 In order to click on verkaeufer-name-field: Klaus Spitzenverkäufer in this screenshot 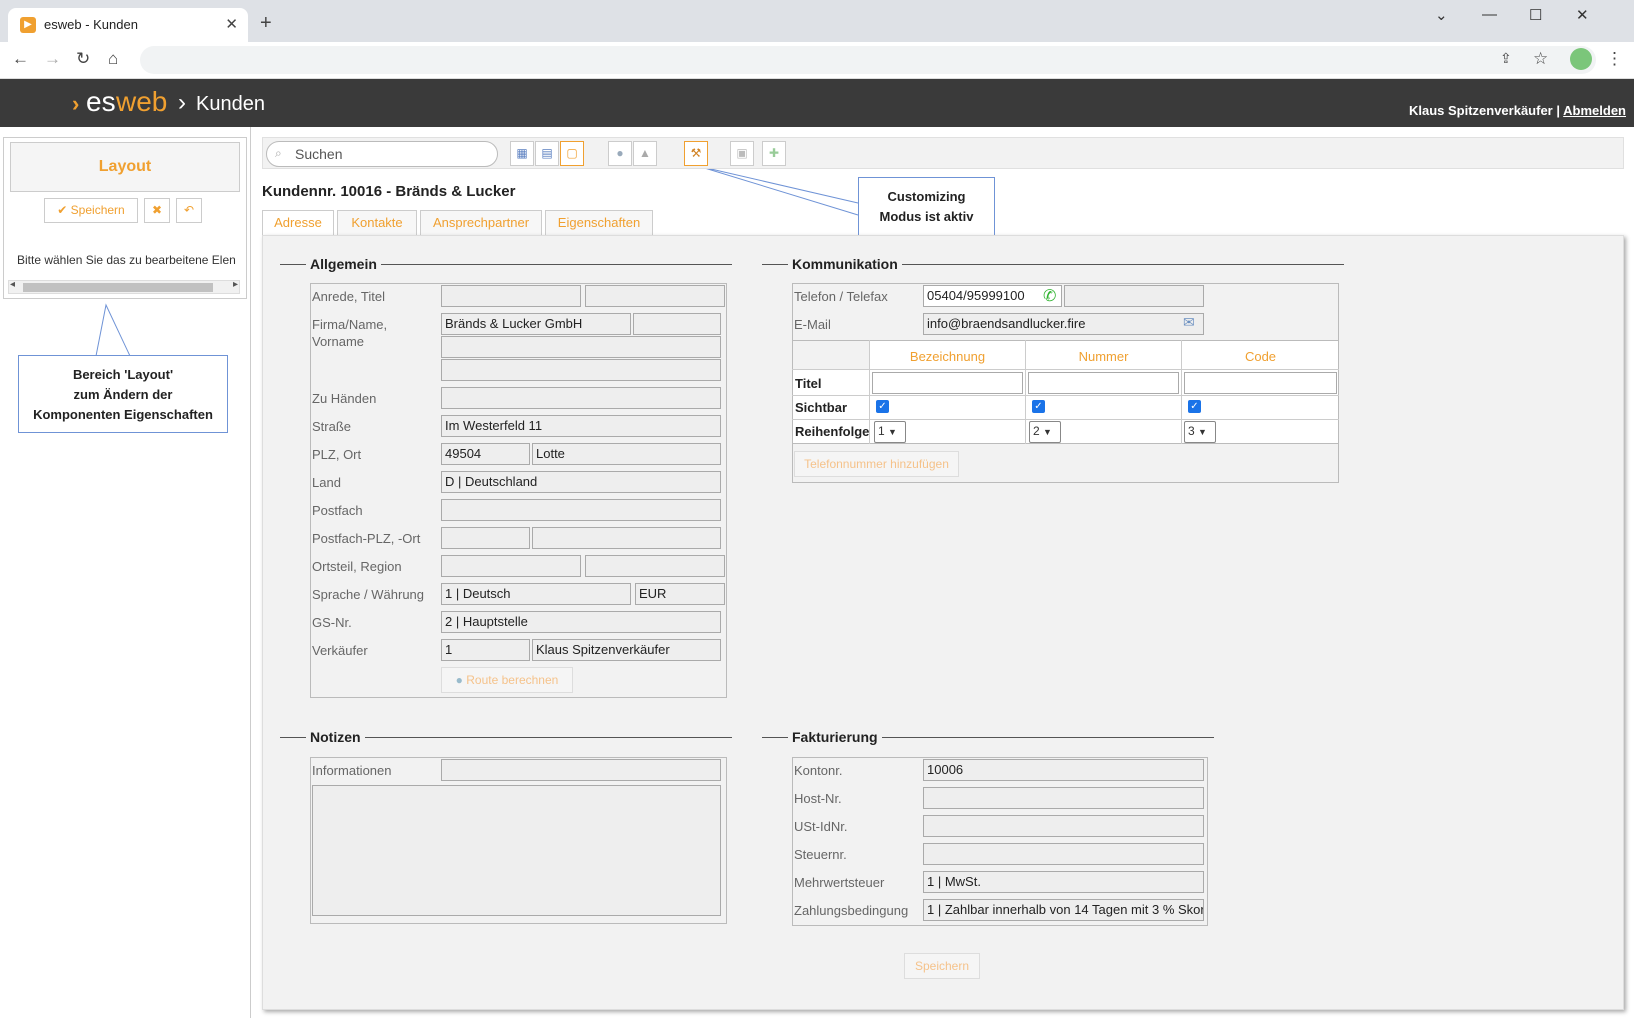, I will do `click(626, 650)`.